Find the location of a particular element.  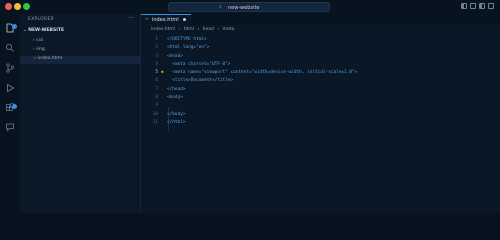

customize-layout-icon is located at coordinates (491, 6).